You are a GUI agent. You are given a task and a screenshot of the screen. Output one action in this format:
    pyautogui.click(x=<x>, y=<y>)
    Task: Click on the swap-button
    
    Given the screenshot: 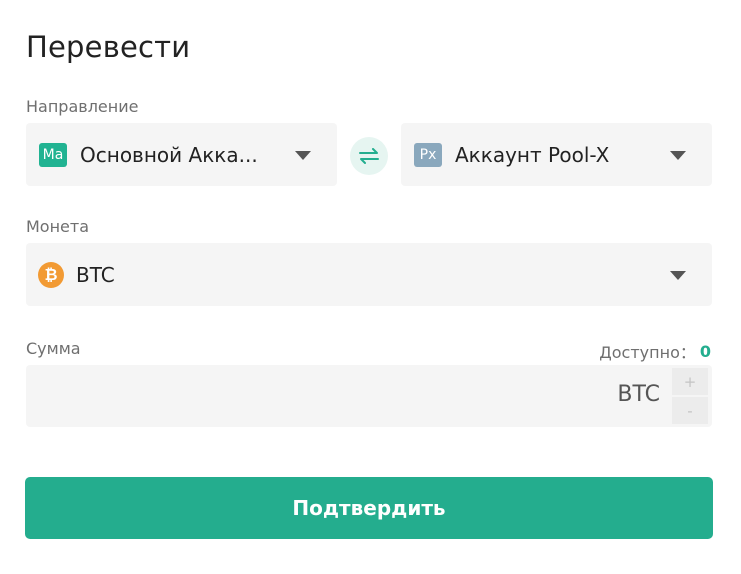 What is the action you would take?
    pyautogui.click(x=369, y=156)
    